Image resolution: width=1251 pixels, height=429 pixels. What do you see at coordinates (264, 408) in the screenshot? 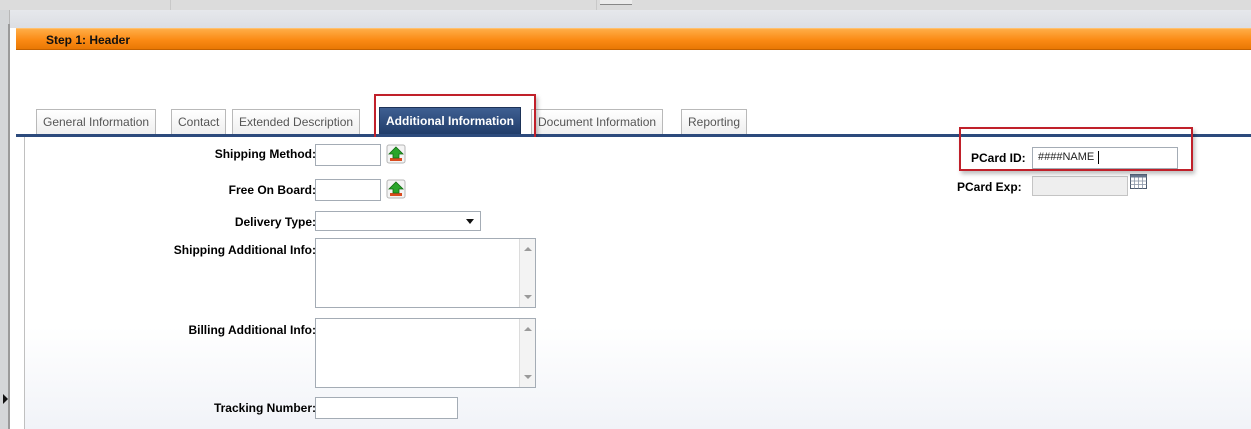
I see `tracking-number-label: Tracking Number:` at bounding box center [264, 408].